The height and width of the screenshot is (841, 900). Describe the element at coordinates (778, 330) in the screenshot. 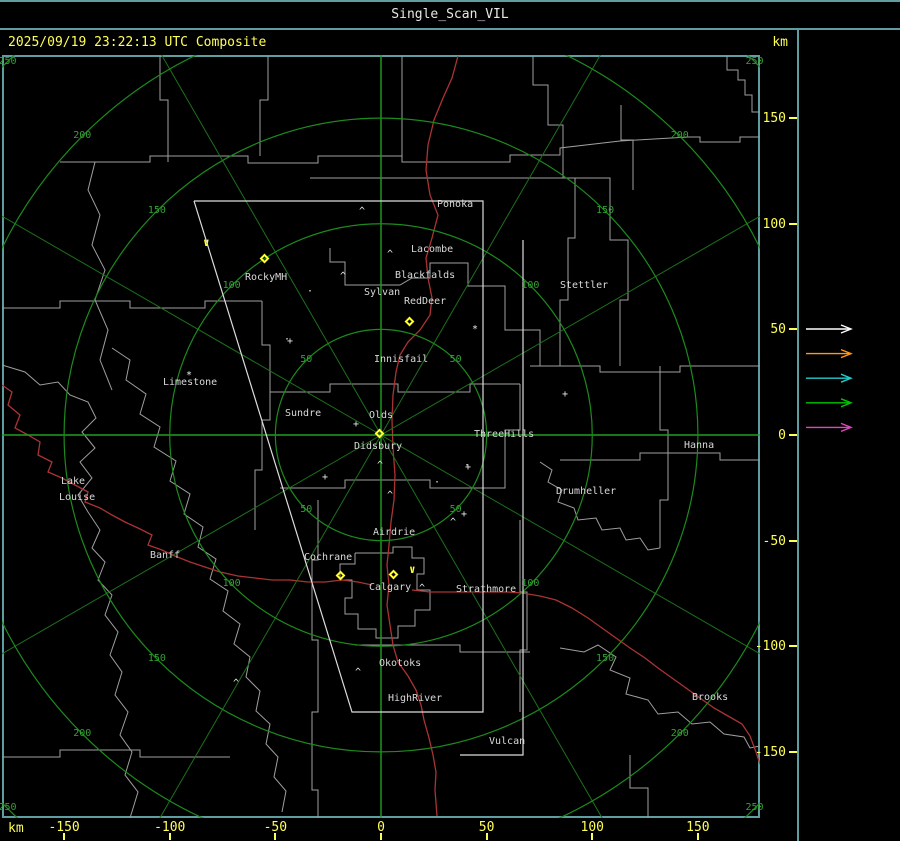

I see `y-axis-tick-label: 50` at that location.